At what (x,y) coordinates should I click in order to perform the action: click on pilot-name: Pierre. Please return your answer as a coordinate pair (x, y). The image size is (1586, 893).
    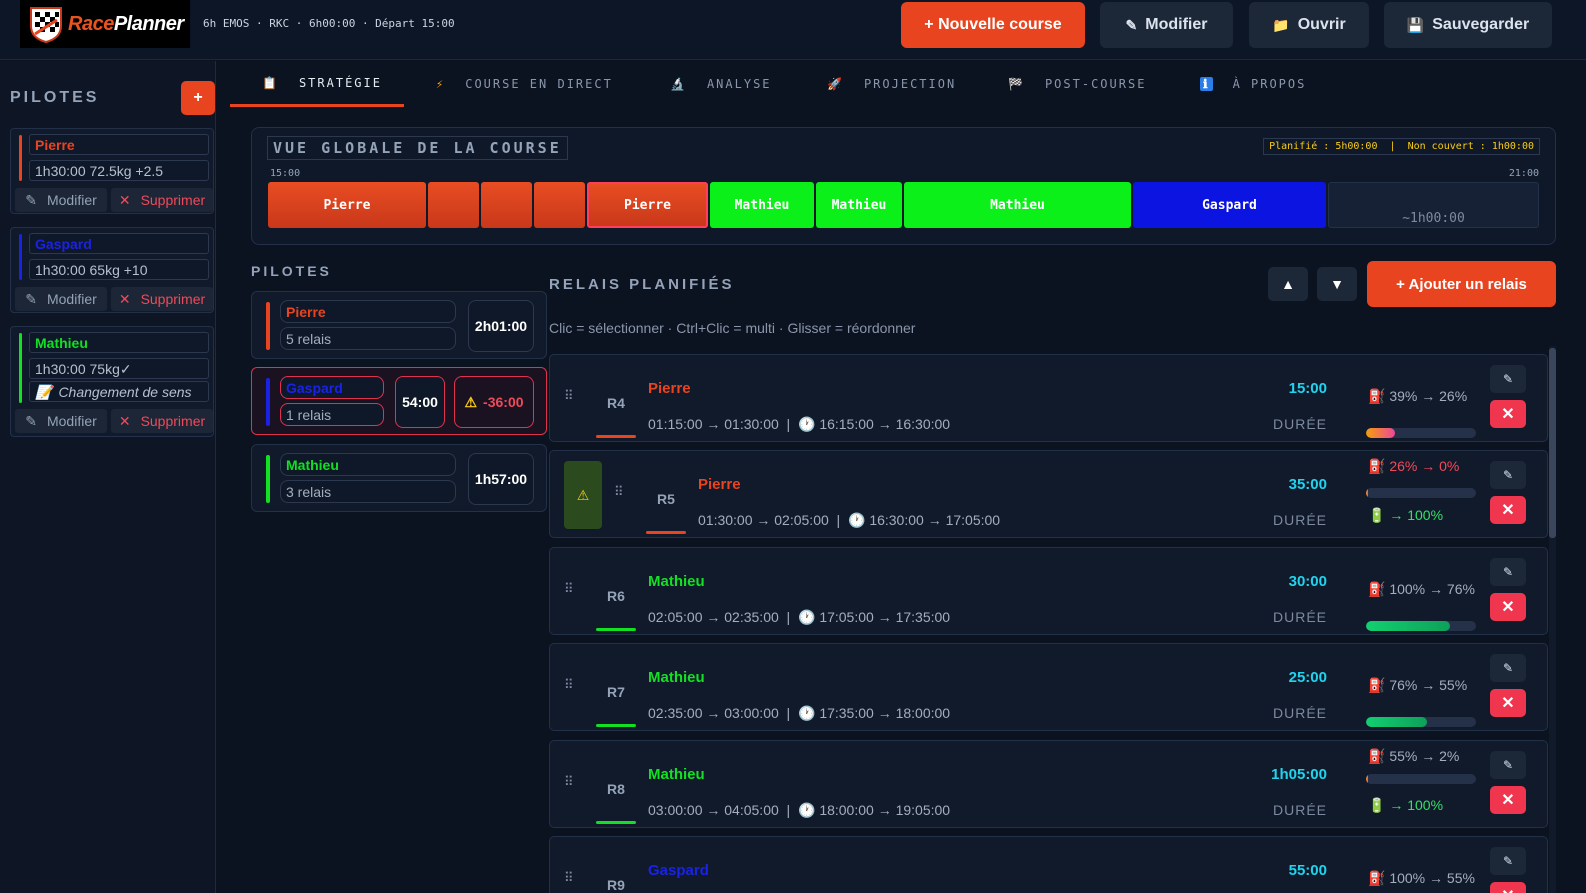
    Looking at the image, I should click on (119, 144).